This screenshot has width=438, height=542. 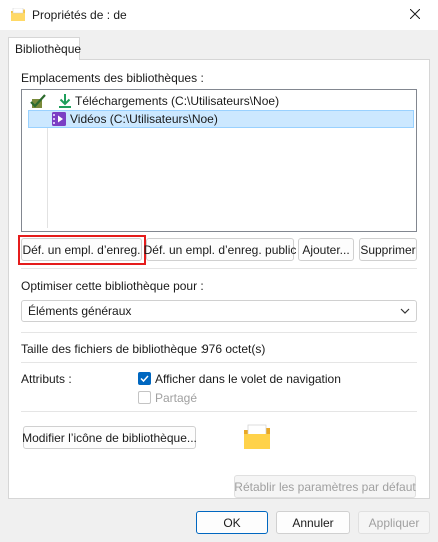 What do you see at coordinates (232, 522) in the screenshot?
I see `ok-button: OK` at bounding box center [232, 522].